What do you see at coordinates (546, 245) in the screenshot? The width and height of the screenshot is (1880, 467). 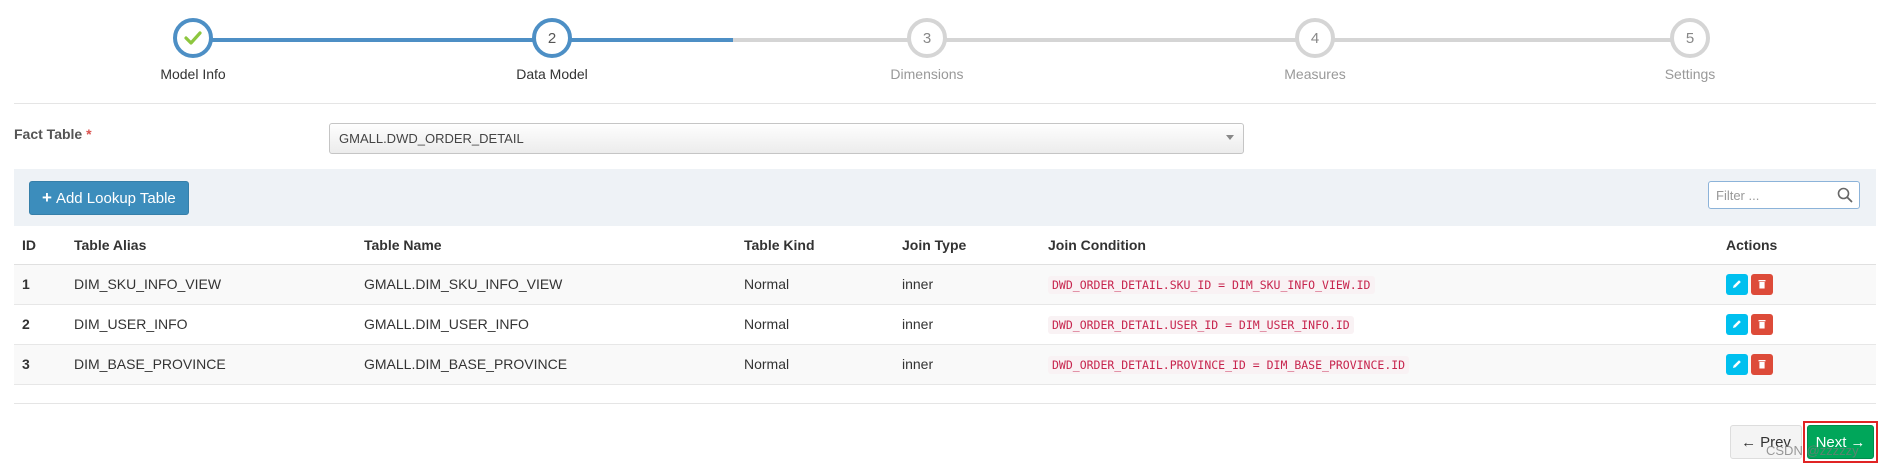 I see `header-table-name: Table Name` at bounding box center [546, 245].